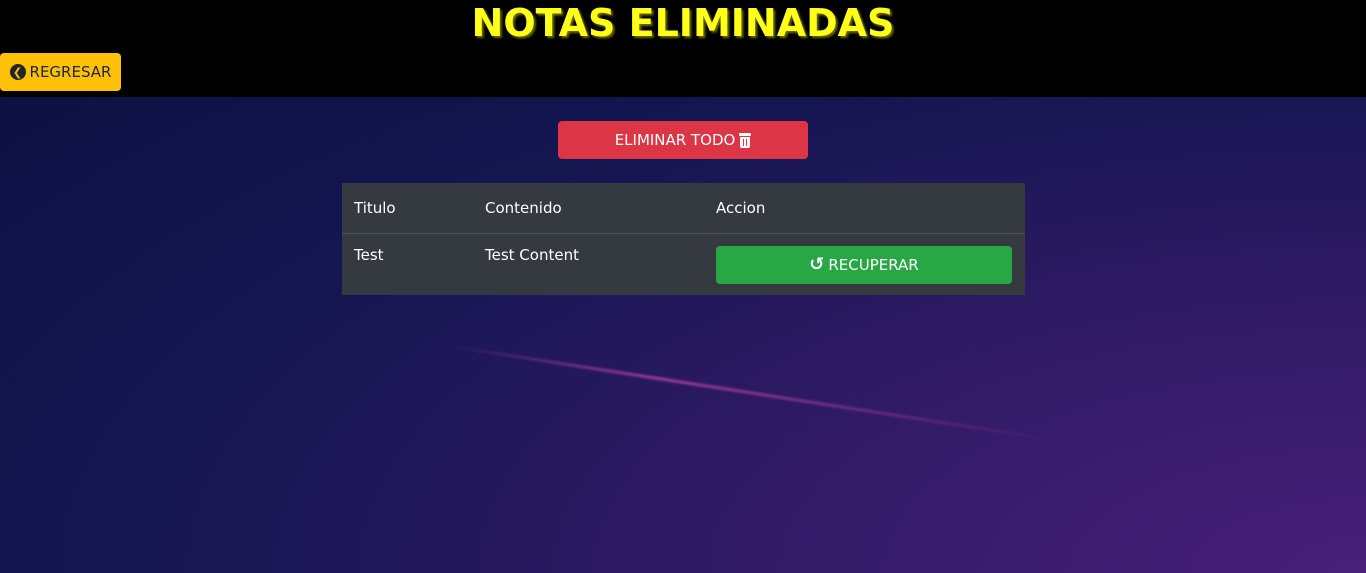 The image size is (1366, 573). What do you see at coordinates (675, 140) in the screenshot?
I see `delete-all-label: ELIMINAR TODO` at bounding box center [675, 140].